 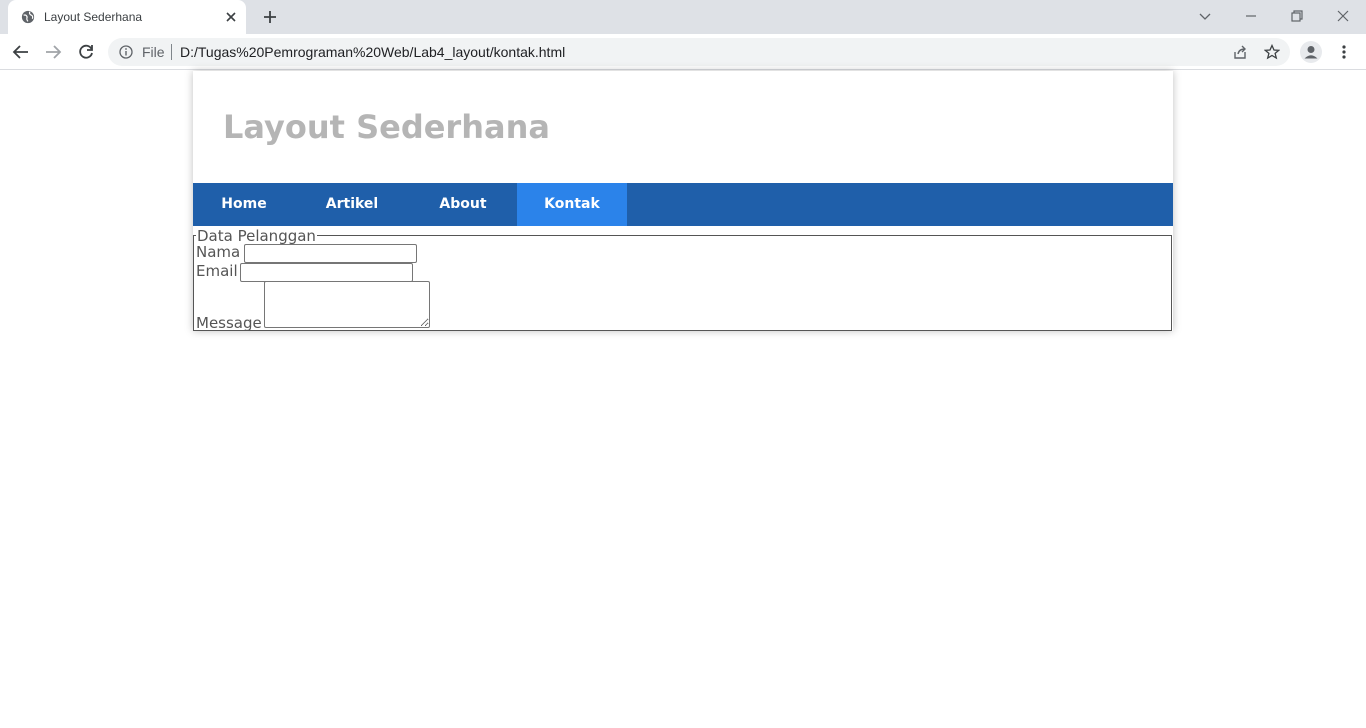 I want to click on globe-icon, so click(x=28, y=17).